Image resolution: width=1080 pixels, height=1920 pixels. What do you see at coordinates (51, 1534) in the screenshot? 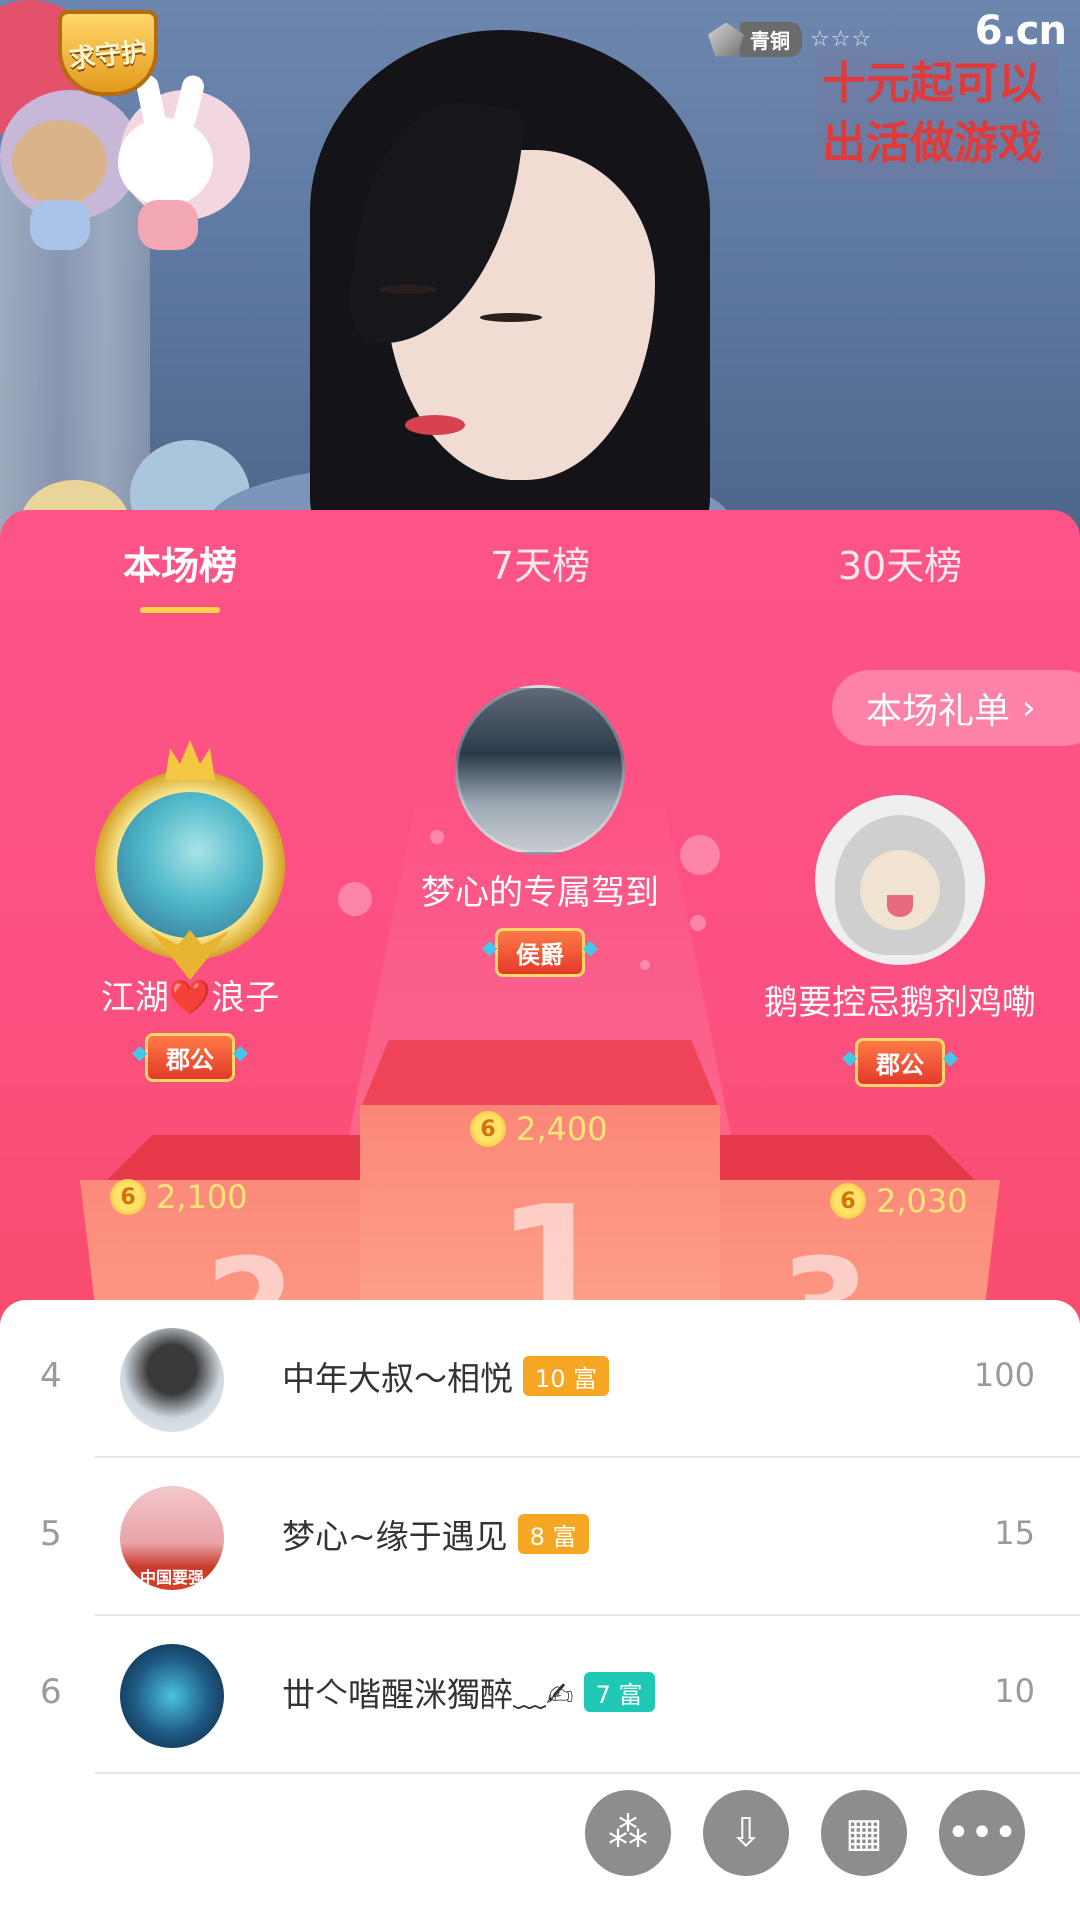
I see `list-rank: 5` at bounding box center [51, 1534].